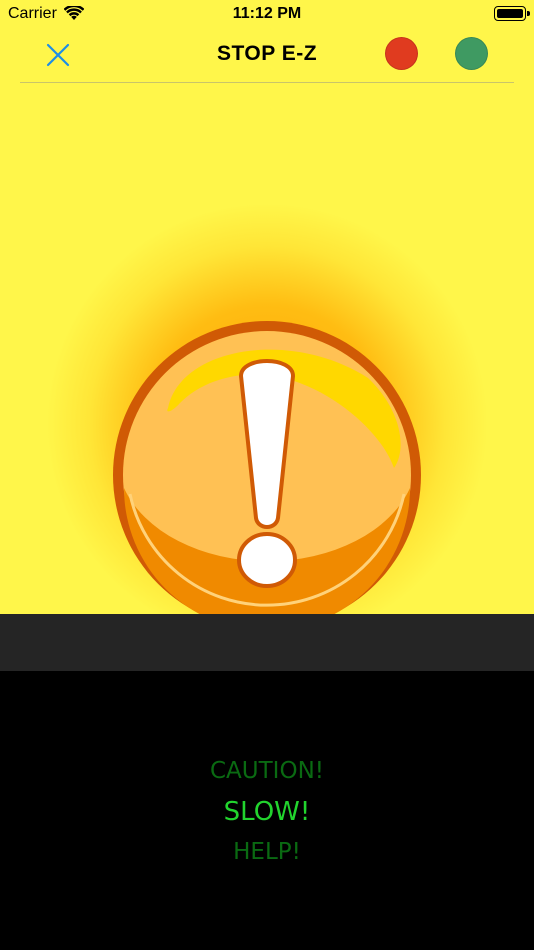 This screenshot has width=534, height=950. What do you see at coordinates (512, 13) in the screenshot?
I see `battery-icon` at bounding box center [512, 13].